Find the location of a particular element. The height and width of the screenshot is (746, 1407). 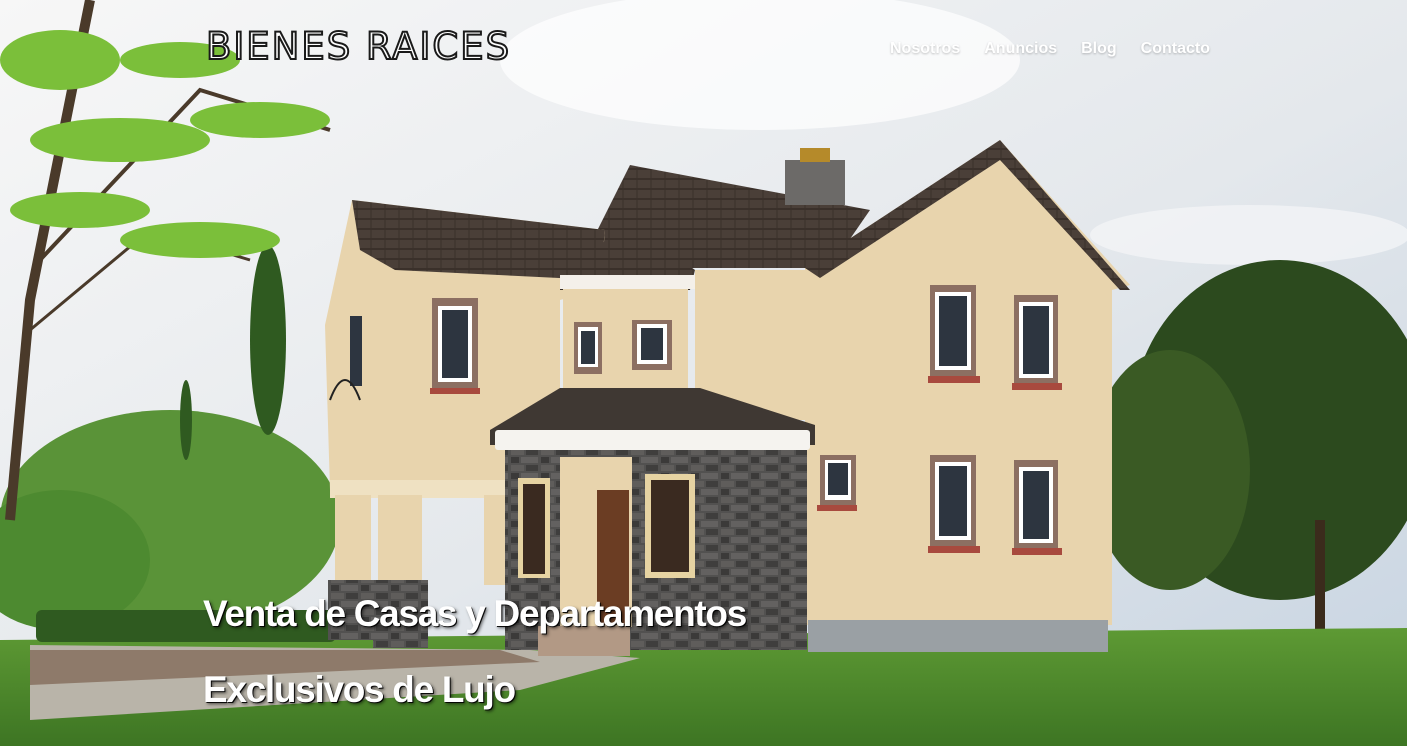

main-navigation: Nosotros Anuncios Blog Contacto is located at coordinates (1050, 49).